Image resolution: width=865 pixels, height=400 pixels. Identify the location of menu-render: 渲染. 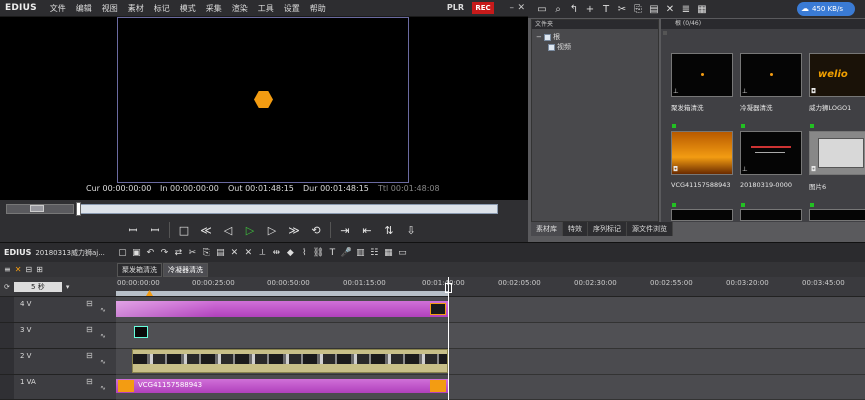
(240, 8).